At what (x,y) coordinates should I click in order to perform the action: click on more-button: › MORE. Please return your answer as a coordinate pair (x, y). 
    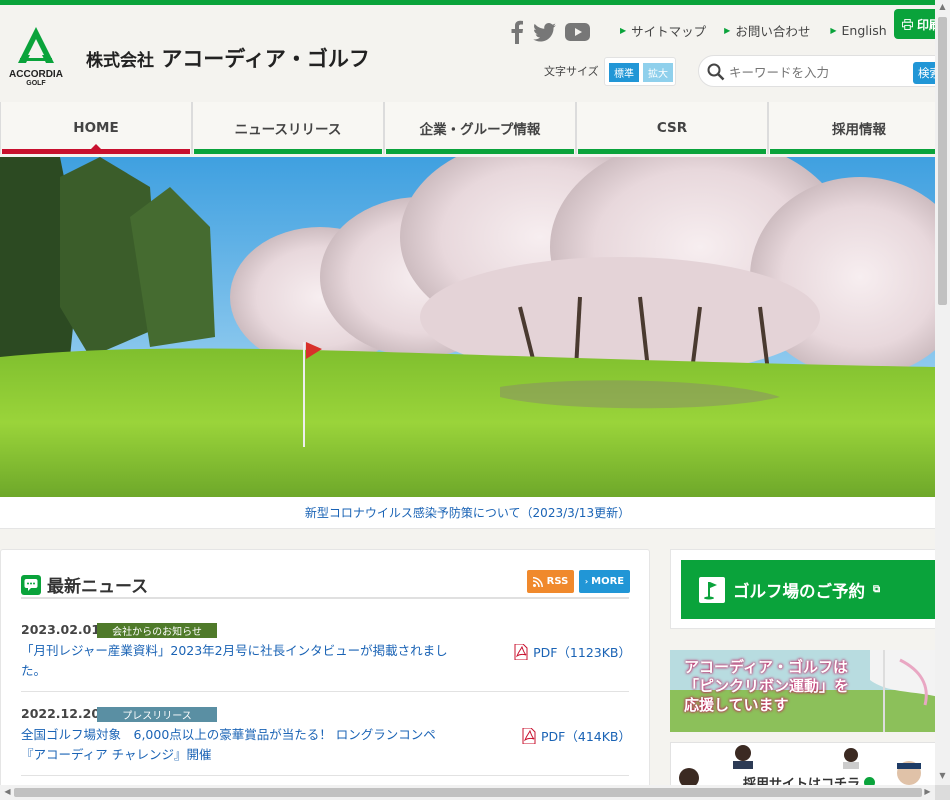
    Looking at the image, I should click on (604, 581).